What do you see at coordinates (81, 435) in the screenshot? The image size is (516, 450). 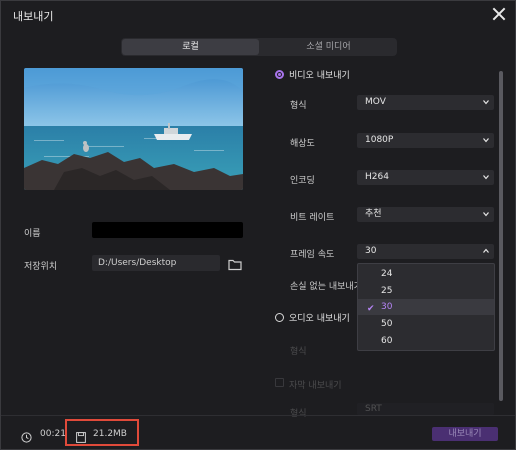 I see `save-disk-icon` at bounding box center [81, 435].